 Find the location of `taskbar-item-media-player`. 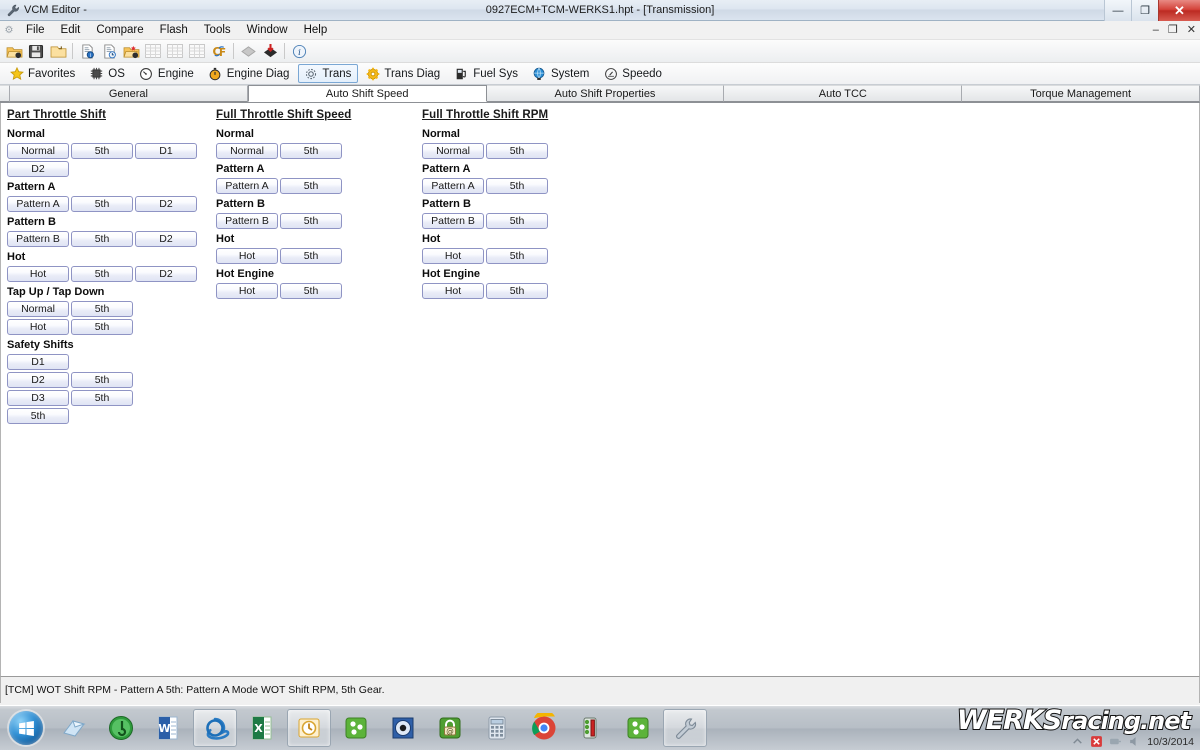

taskbar-item-media-player is located at coordinates (121, 728).